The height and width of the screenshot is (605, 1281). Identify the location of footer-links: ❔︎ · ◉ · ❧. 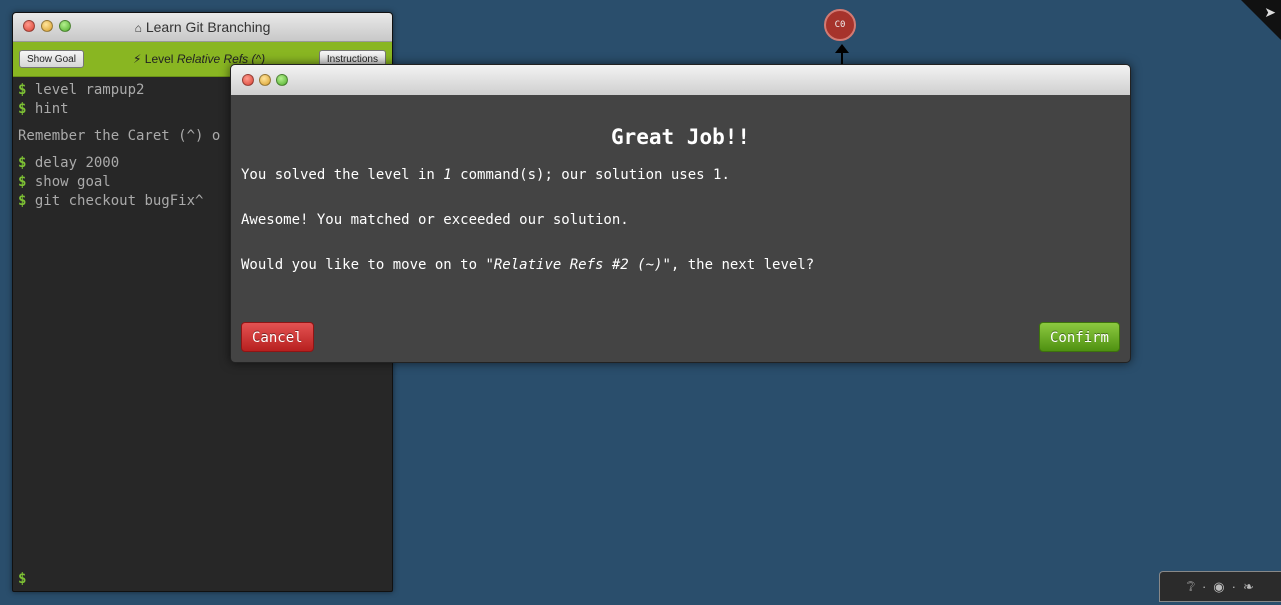
(1220, 586).